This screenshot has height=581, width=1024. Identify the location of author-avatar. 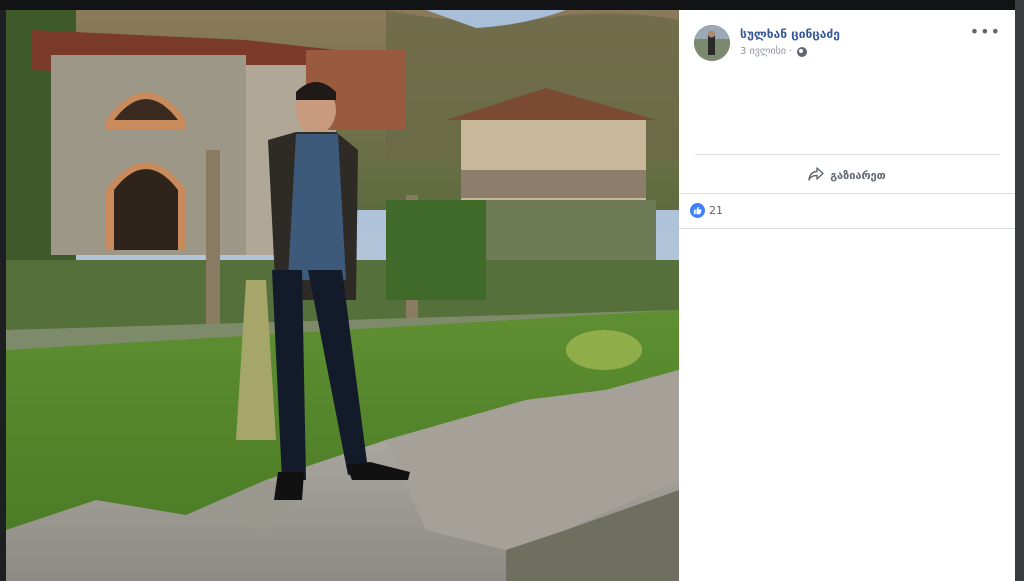
(712, 43).